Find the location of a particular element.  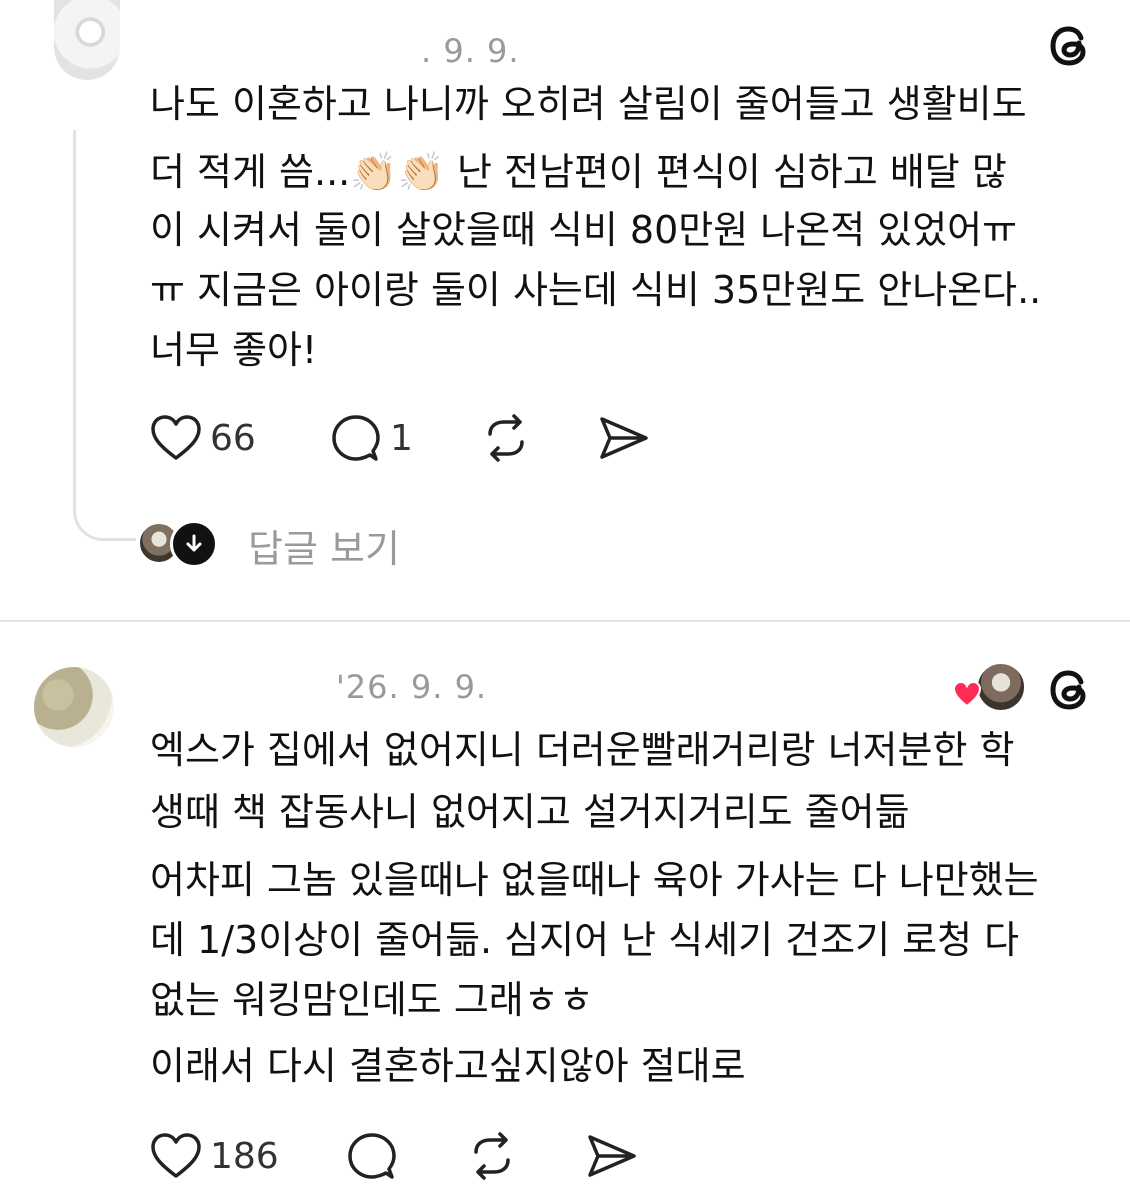

like-button: 66 is located at coordinates (203, 438).